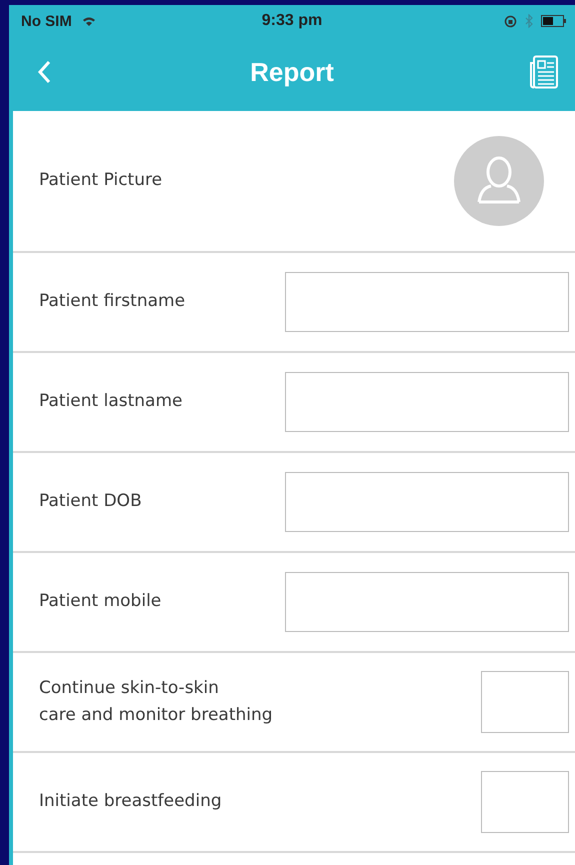 The width and height of the screenshot is (575, 865). I want to click on battery-icon, so click(554, 21).